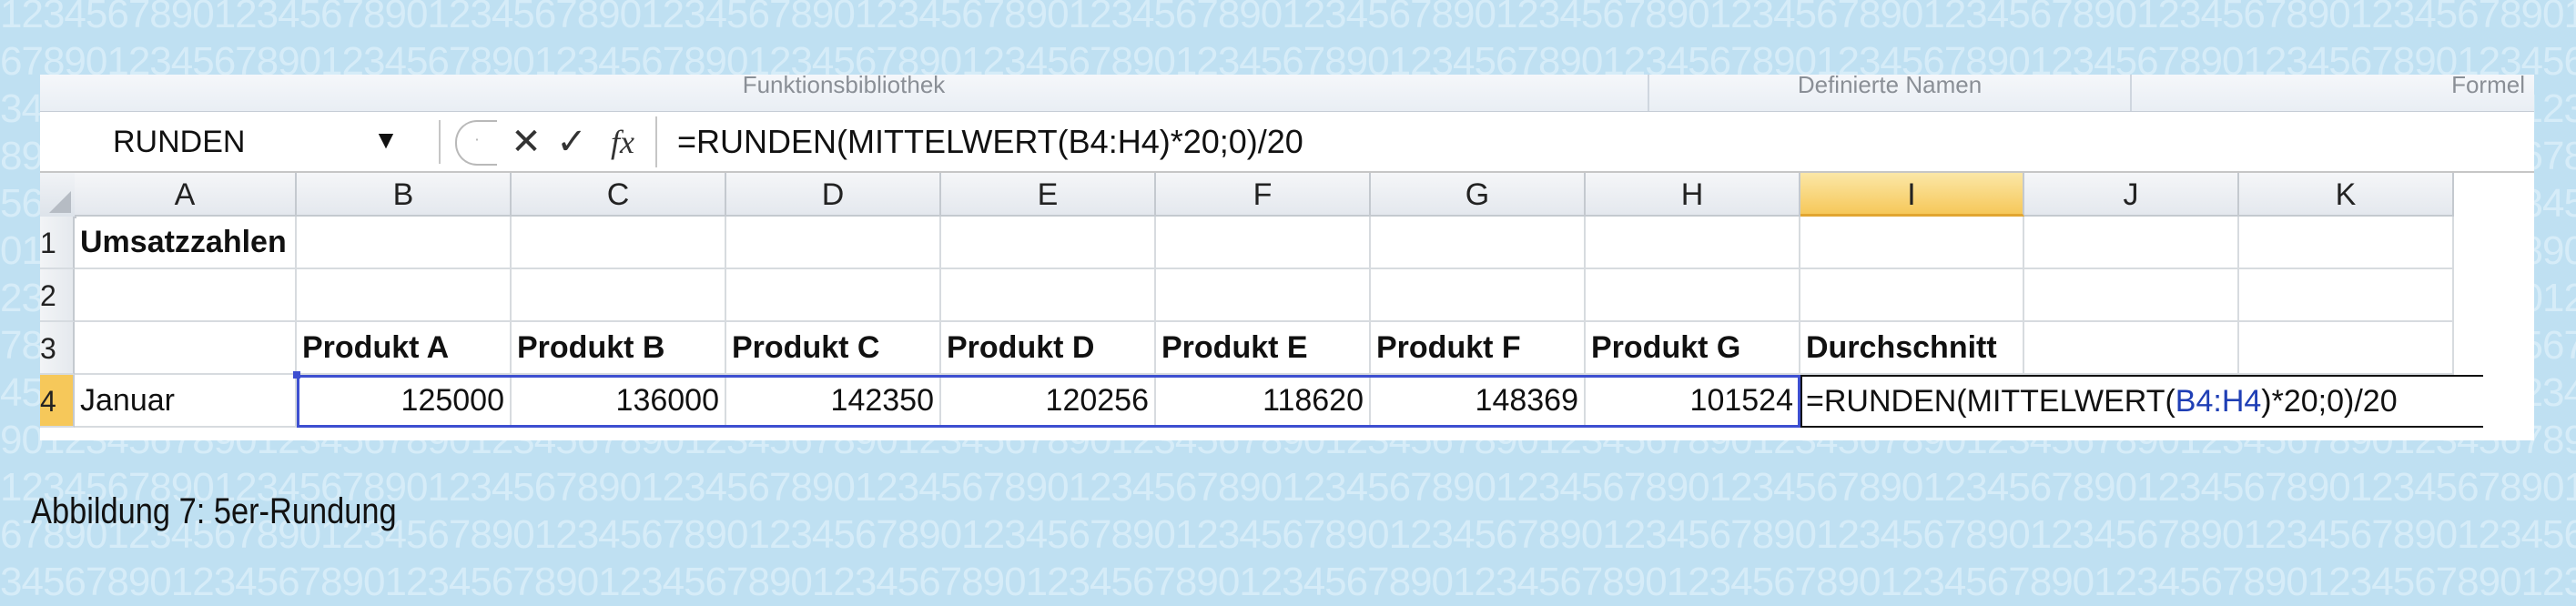 The height and width of the screenshot is (606, 2576). Describe the element at coordinates (404, 195) in the screenshot. I see `column-header-b: B` at that location.